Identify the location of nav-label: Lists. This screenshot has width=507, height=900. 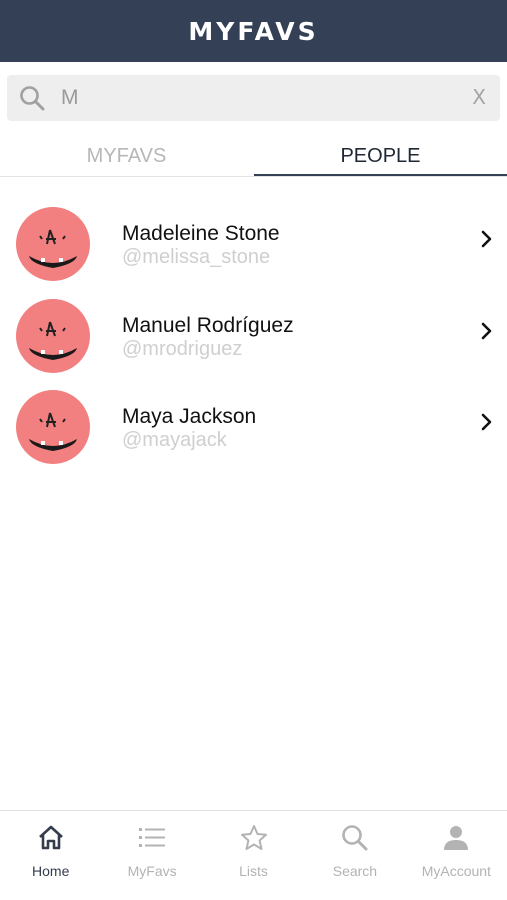
(253, 871).